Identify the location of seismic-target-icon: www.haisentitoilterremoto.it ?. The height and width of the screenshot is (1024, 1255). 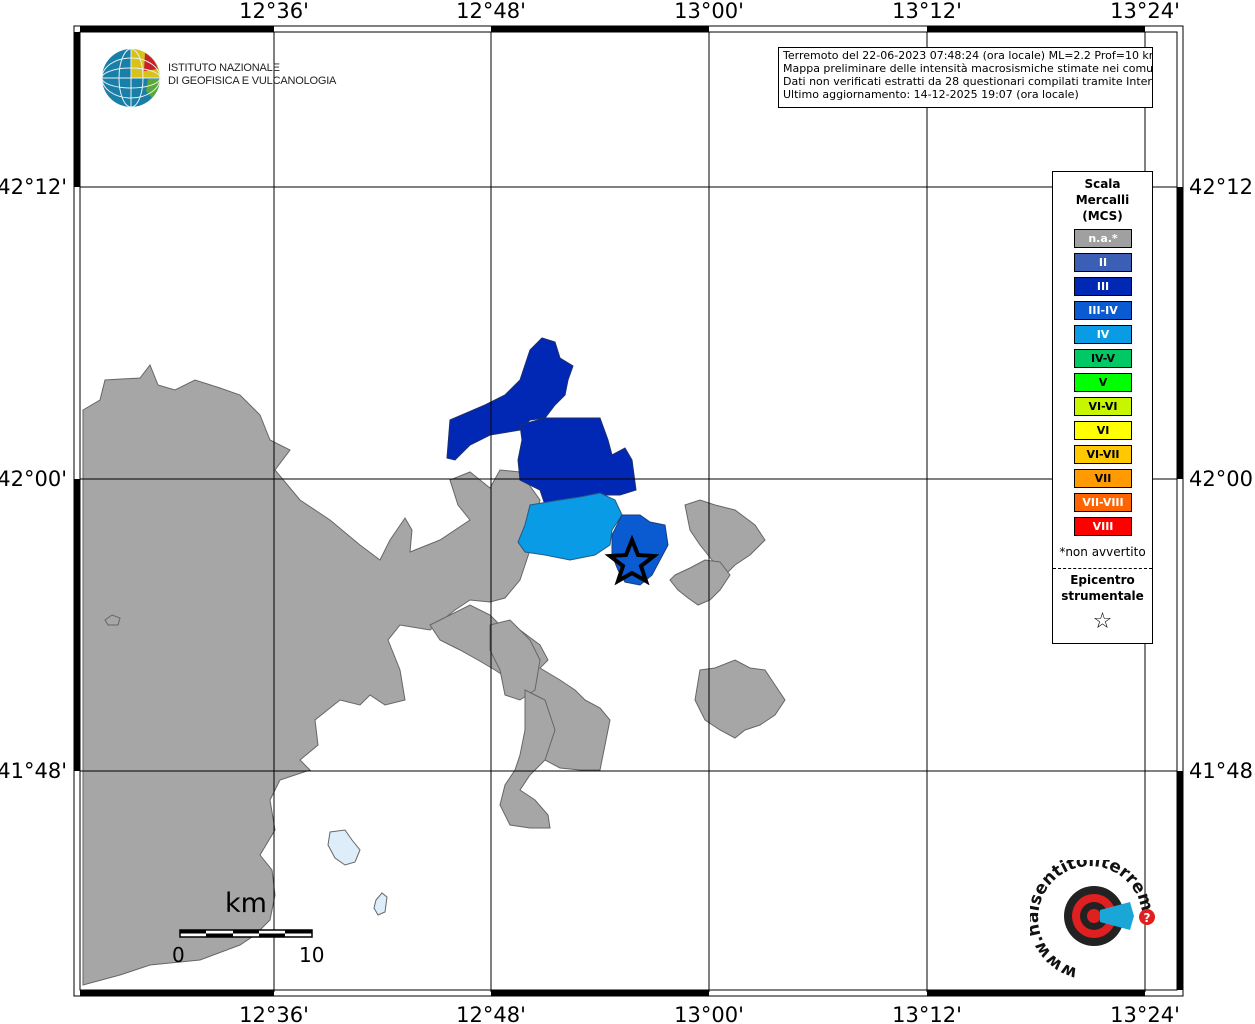
(1090, 914).